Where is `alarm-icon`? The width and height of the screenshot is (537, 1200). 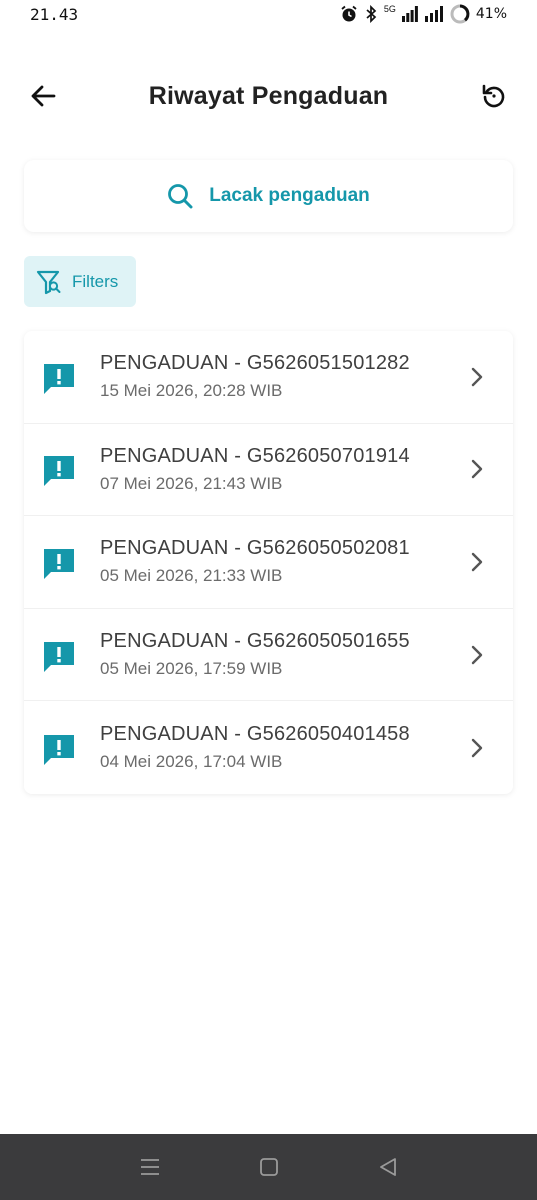 alarm-icon is located at coordinates (349, 13).